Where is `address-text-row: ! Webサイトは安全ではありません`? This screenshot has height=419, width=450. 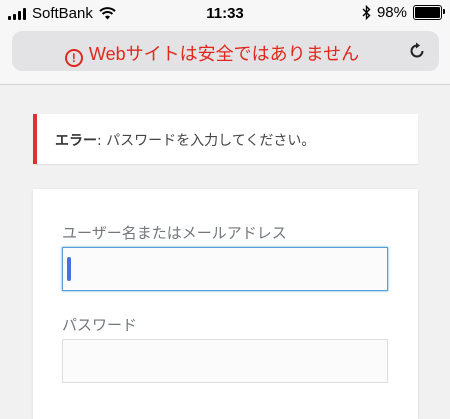
address-text-row: ! Webサイトは安全ではありません is located at coordinates (212, 53).